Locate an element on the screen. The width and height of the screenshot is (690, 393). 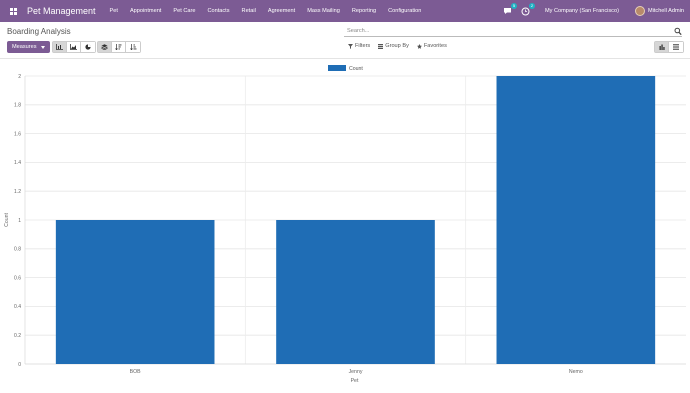
y-tick-label: 0.2 is located at coordinates (17, 336).